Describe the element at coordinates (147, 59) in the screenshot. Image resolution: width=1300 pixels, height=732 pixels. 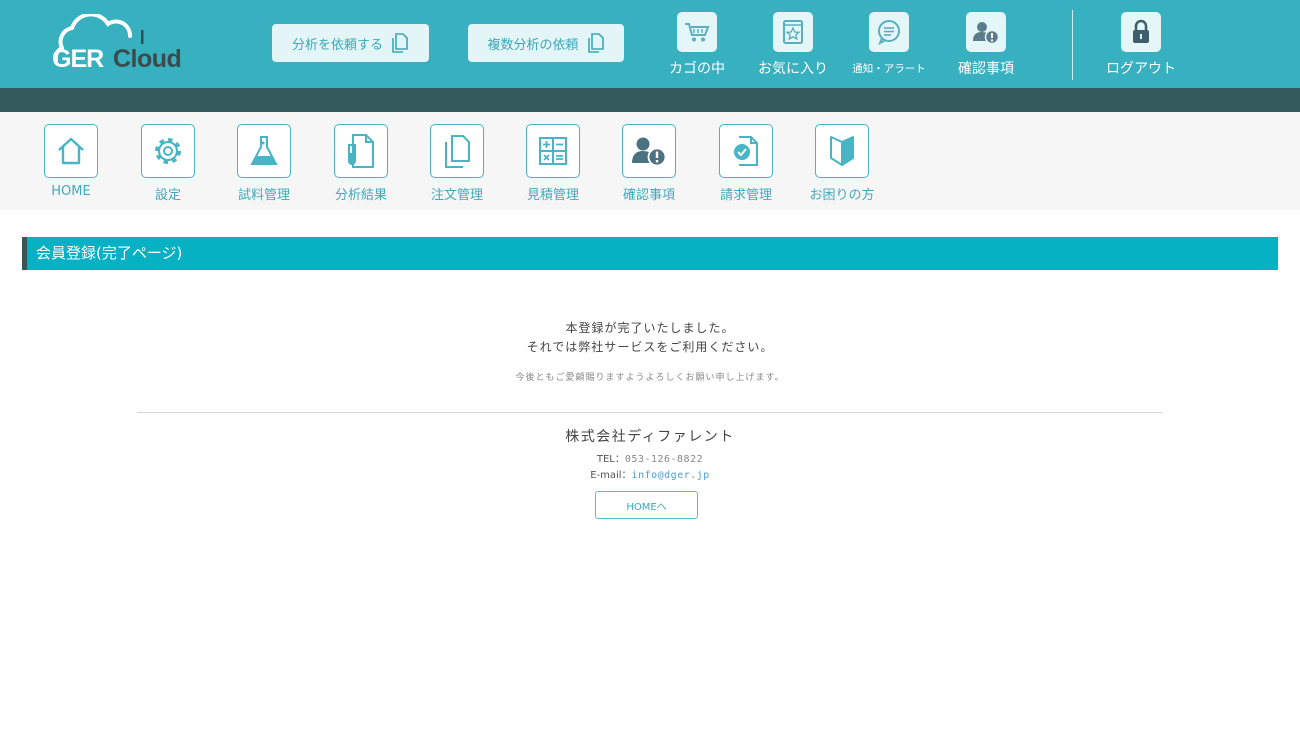
I see `svg-text: Cloud` at that location.